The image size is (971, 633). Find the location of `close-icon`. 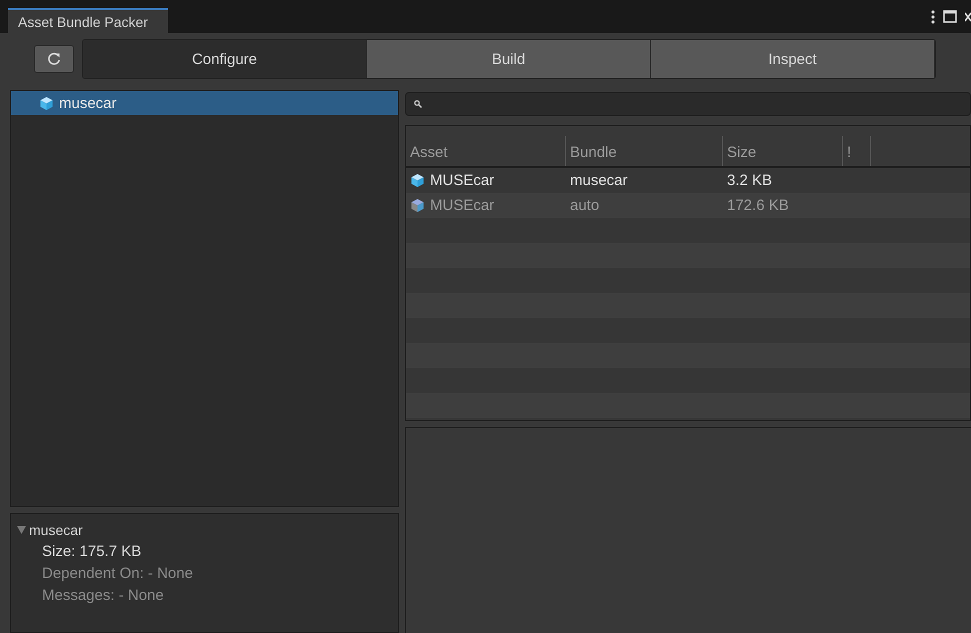

close-icon is located at coordinates (968, 16).